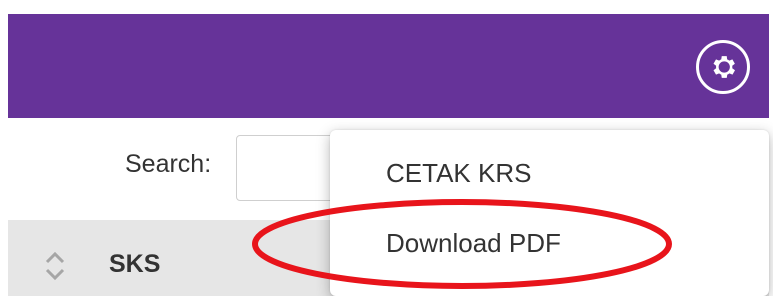 Image resolution: width=773 pixels, height=296 pixels. I want to click on menu-item-cetak-krs: CETAK KRS, so click(458, 173).